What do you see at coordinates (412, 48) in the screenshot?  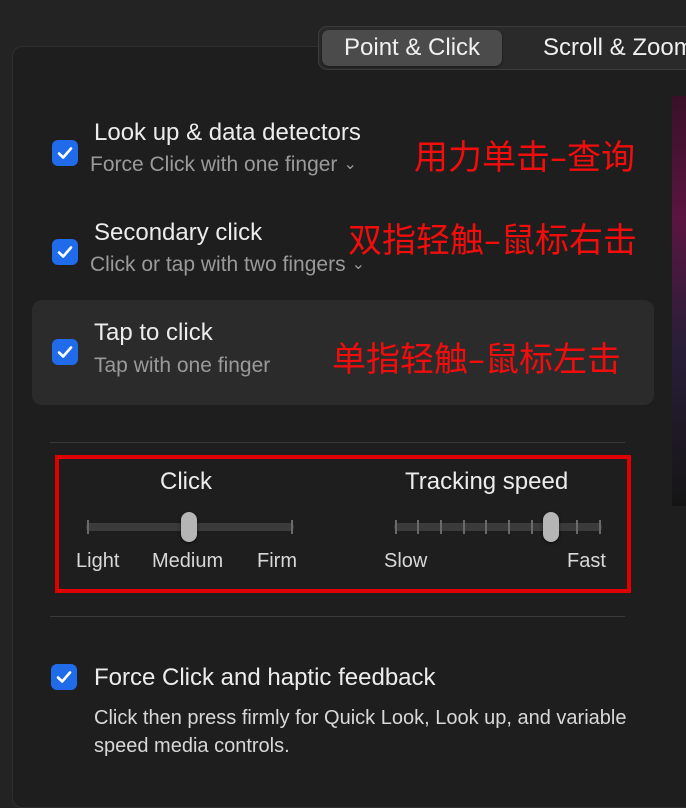 I see `tab-point-click: Point & Click` at bounding box center [412, 48].